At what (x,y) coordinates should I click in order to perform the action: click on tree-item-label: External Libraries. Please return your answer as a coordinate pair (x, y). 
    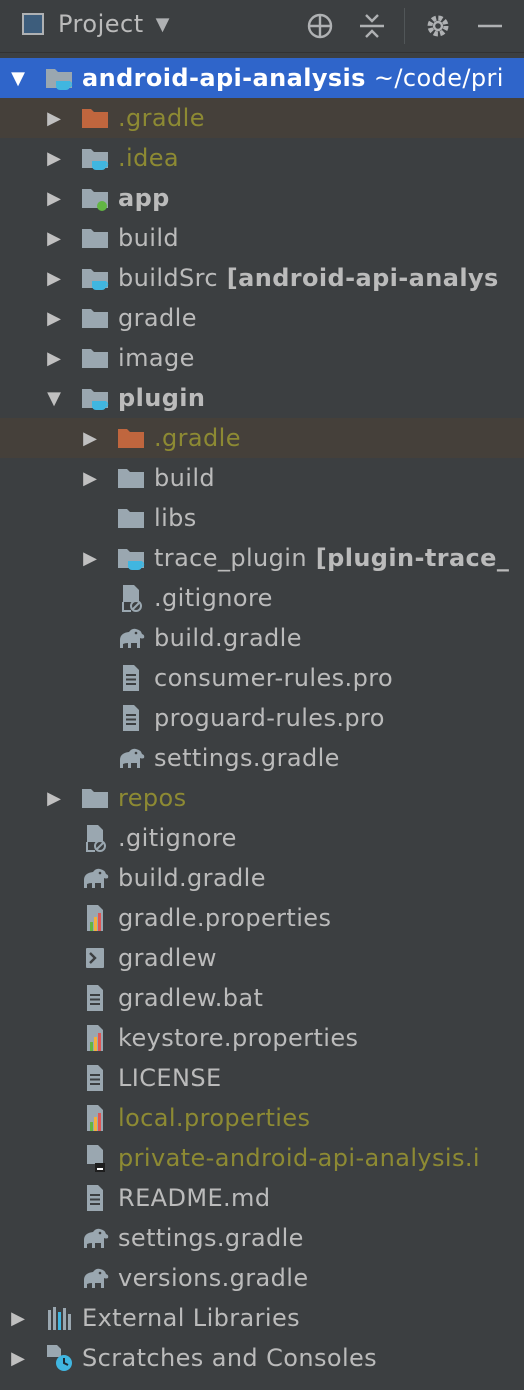
    Looking at the image, I should click on (191, 1318).